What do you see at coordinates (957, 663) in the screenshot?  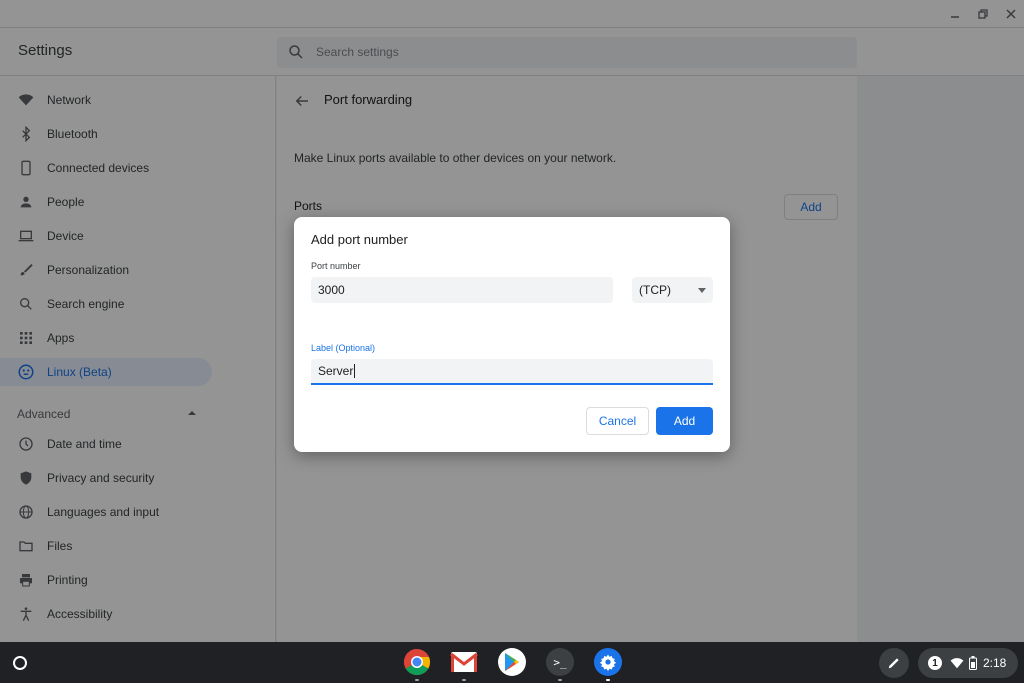 I see `wifi-icon` at bounding box center [957, 663].